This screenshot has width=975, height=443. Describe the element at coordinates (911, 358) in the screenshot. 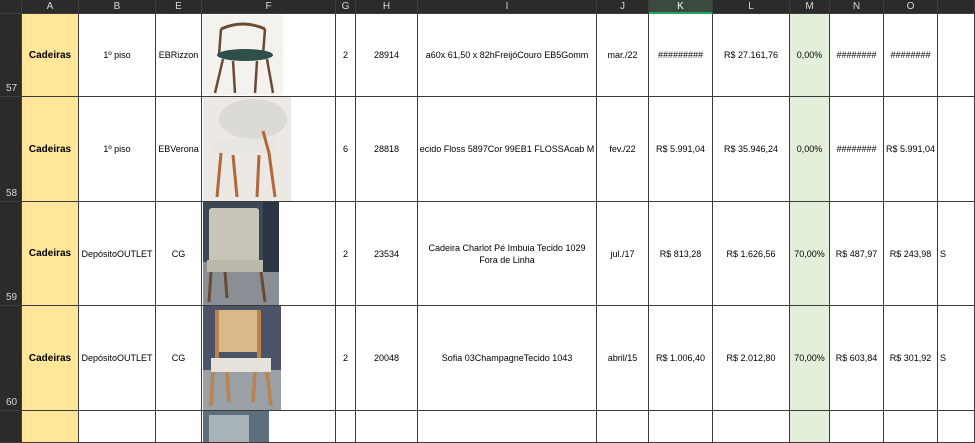

I see `cell-o: R$ 301,92` at that location.